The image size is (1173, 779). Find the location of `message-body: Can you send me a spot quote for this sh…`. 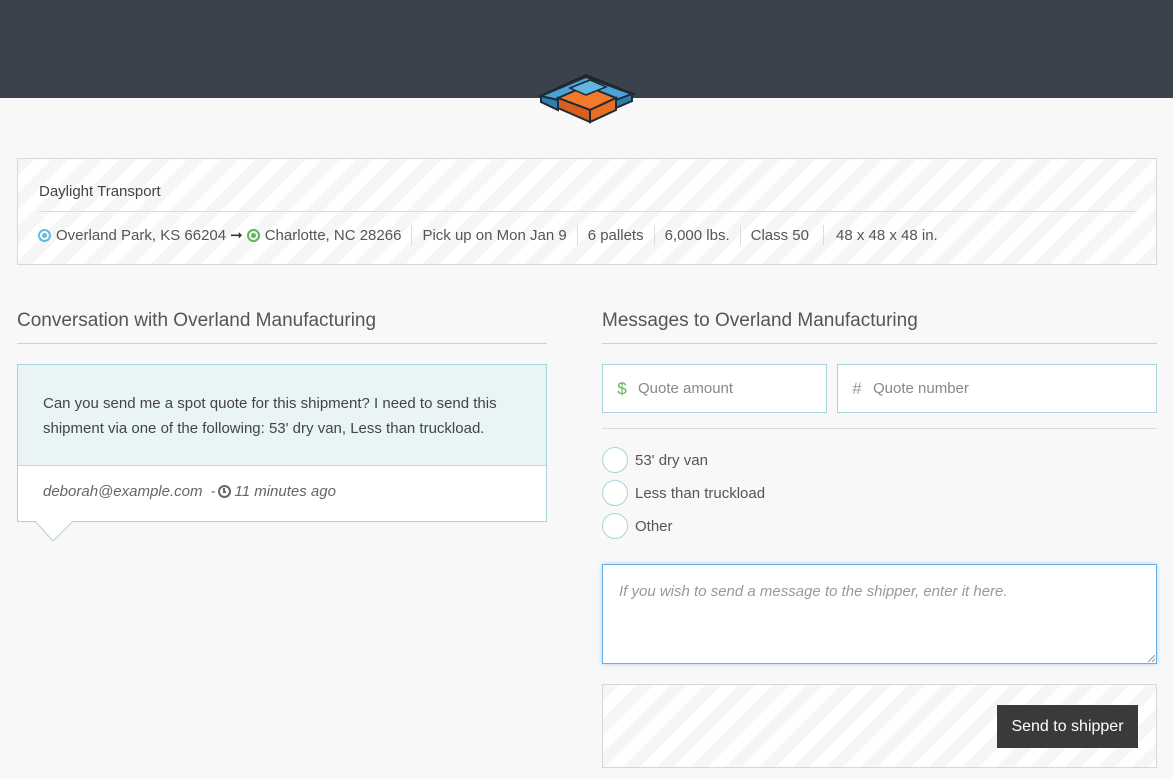

message-body: Can you send me a spot quote for this sh… is located at coordinates (282, 415).